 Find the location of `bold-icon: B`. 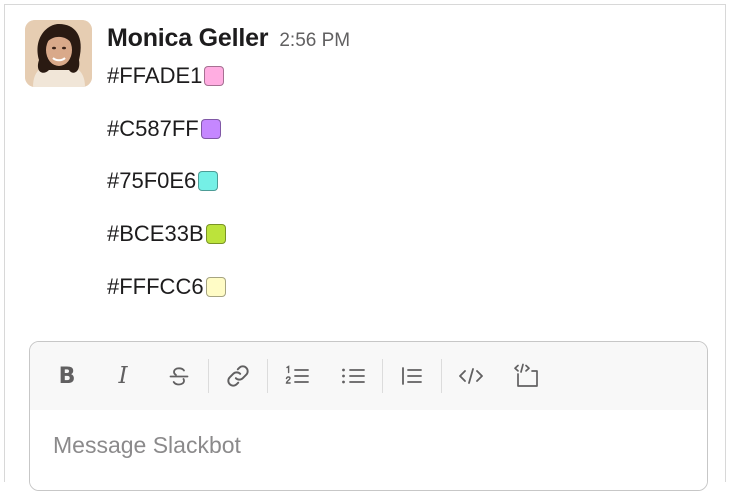

bold-icon: B is located at coordinates (67, 376).